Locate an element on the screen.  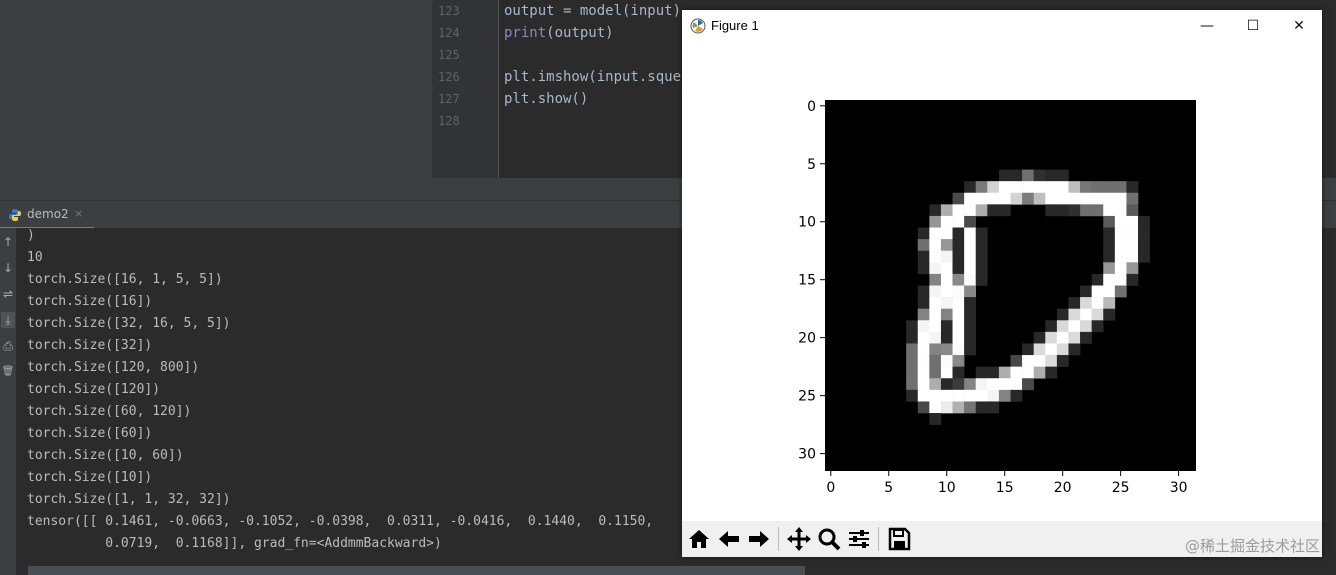
close-button: ✕ is located at coordinates (1299, 26).